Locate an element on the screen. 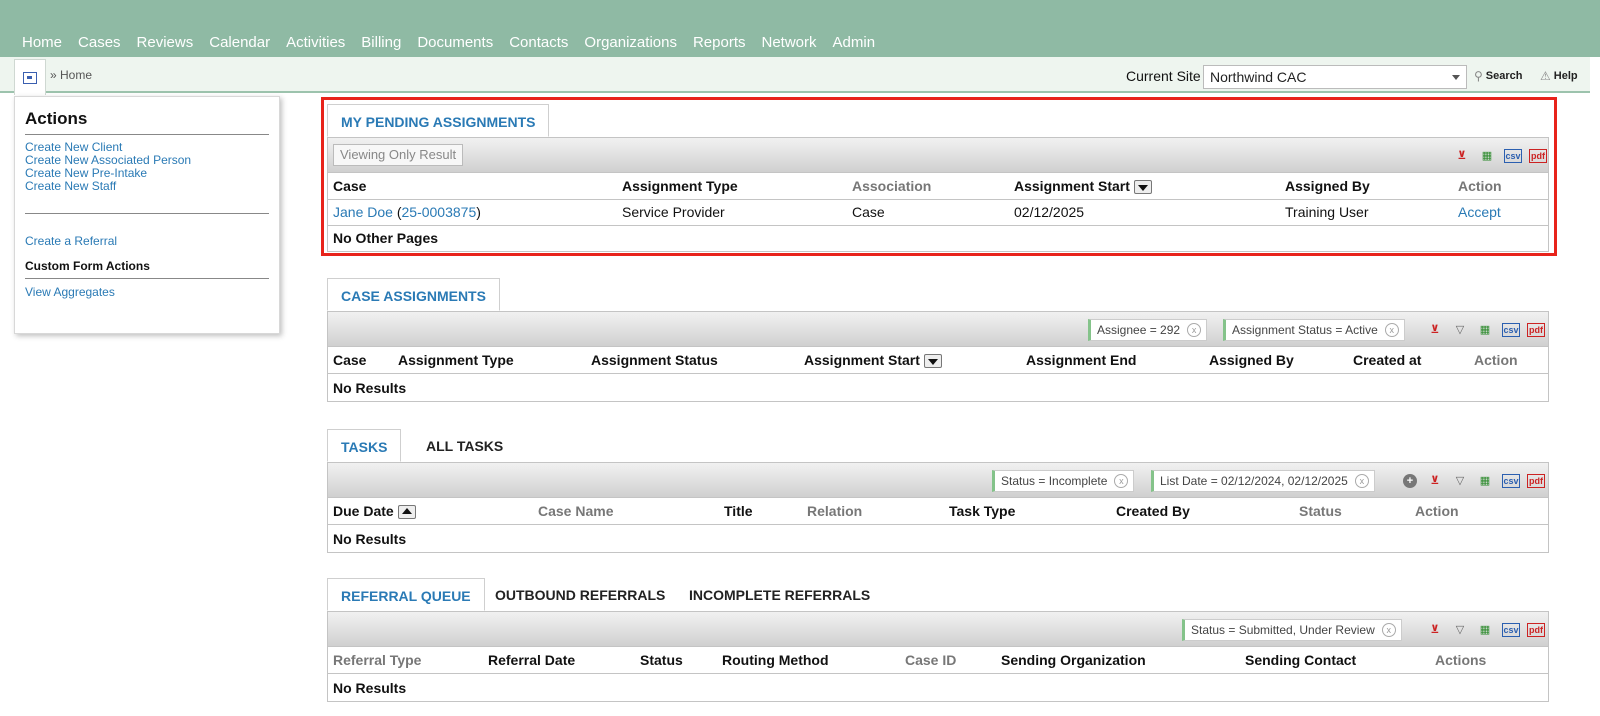 The image size is (1600, 716). breadcrumb: » Home is located at coordinates (71, 75).